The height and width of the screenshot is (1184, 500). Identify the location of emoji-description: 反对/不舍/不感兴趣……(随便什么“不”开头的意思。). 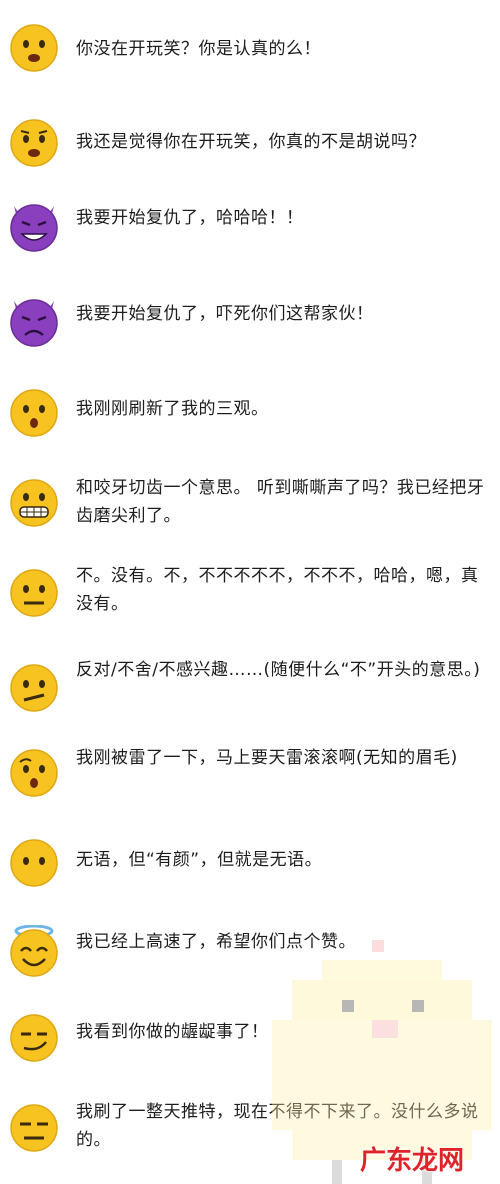
(278, 670).